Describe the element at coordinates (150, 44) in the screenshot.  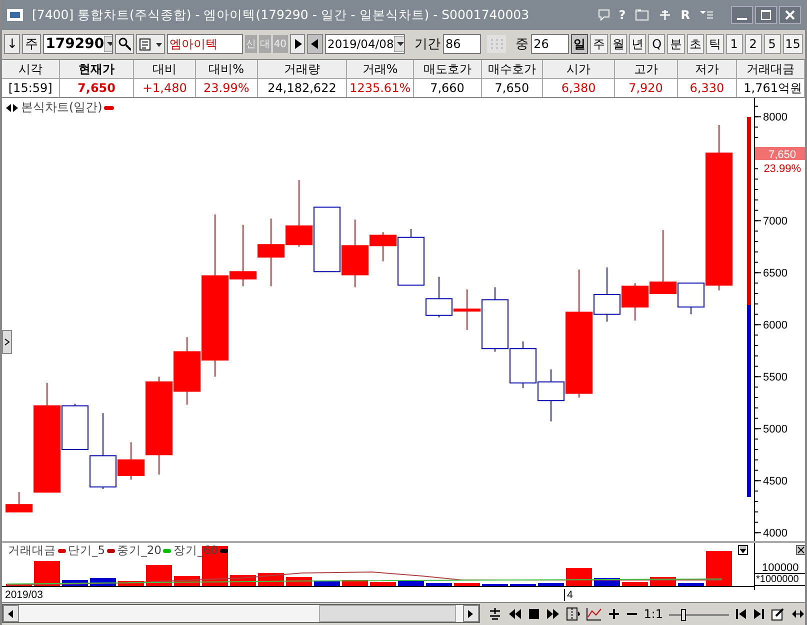
I see `memo-button` at that location.